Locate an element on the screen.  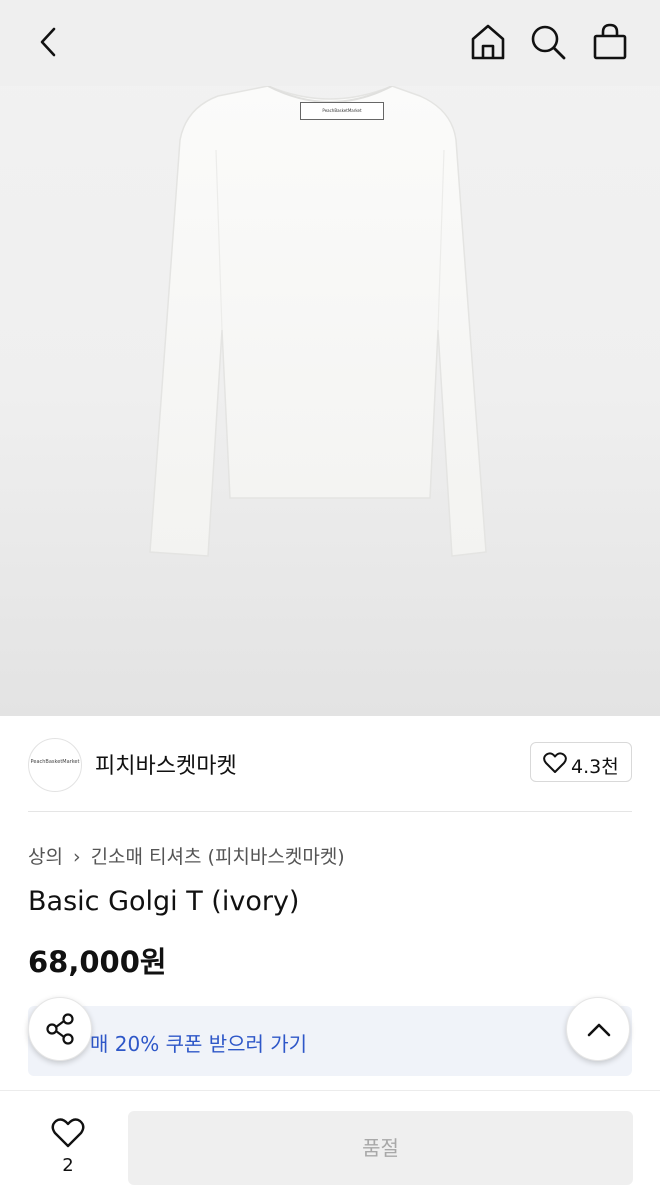
wishlist-button: 2 is located at coordinates (68, 1145).